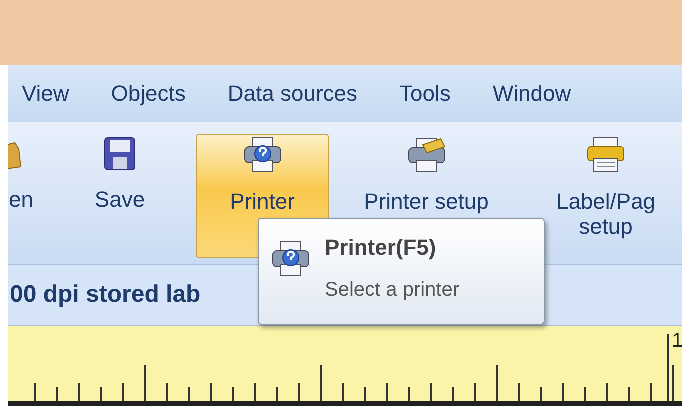  What do you see at coordinates (148, 93) in the screenshot?
I see `menu-item: Objects` at bounding box center [148, 93].